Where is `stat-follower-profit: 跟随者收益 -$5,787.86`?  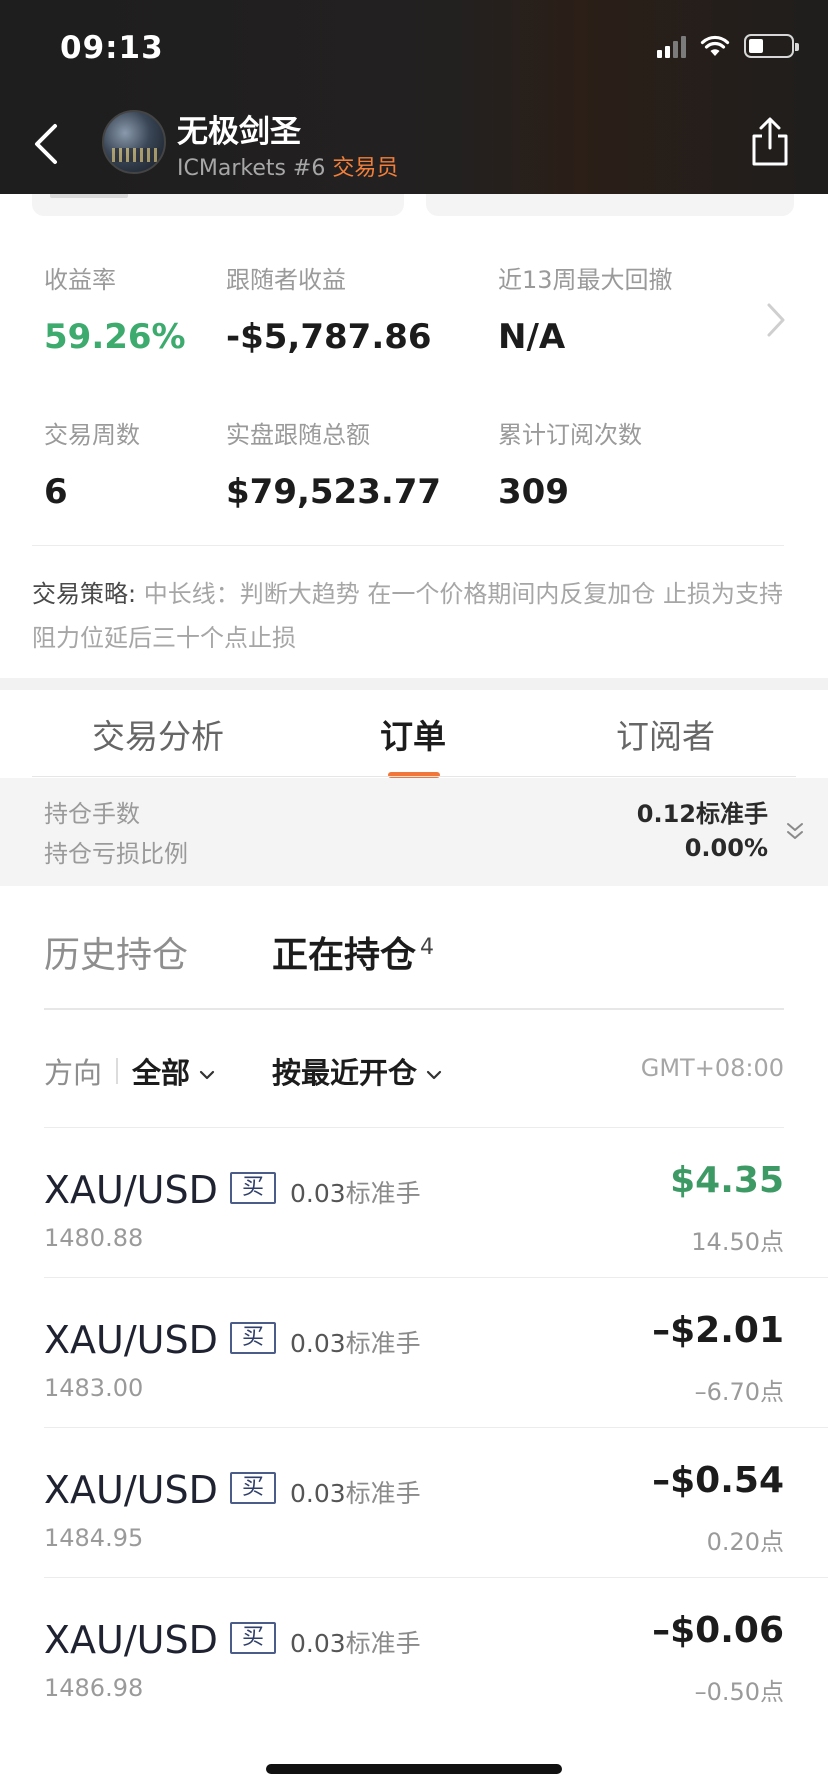 stat-follower-profit: 跟随者收益 -$5,787.86 is located at coordinates (329, 308).